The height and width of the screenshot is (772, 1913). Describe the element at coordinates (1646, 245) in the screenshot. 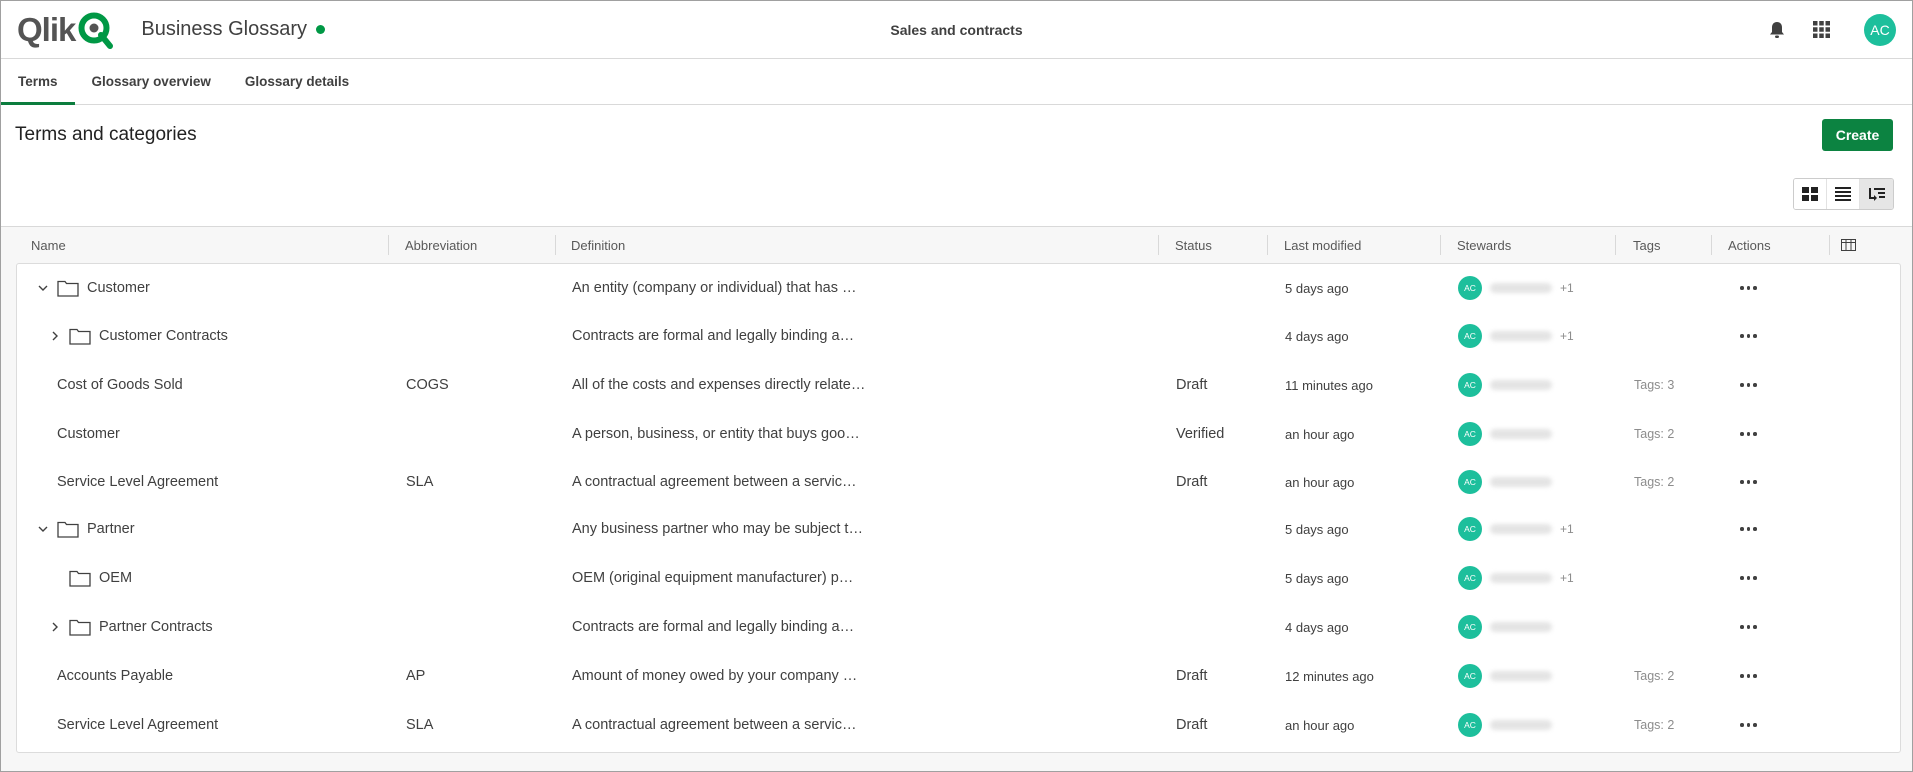

I see `column-header-tags: Tags` at that location.